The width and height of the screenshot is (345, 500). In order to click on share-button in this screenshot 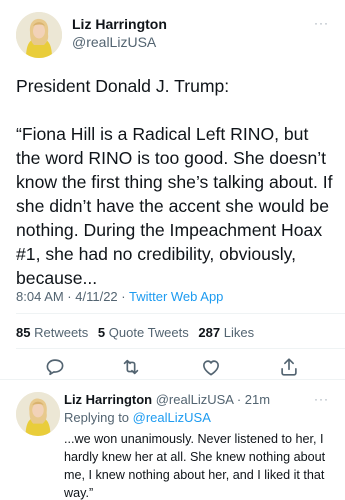, I will do `click(289, 367)`.